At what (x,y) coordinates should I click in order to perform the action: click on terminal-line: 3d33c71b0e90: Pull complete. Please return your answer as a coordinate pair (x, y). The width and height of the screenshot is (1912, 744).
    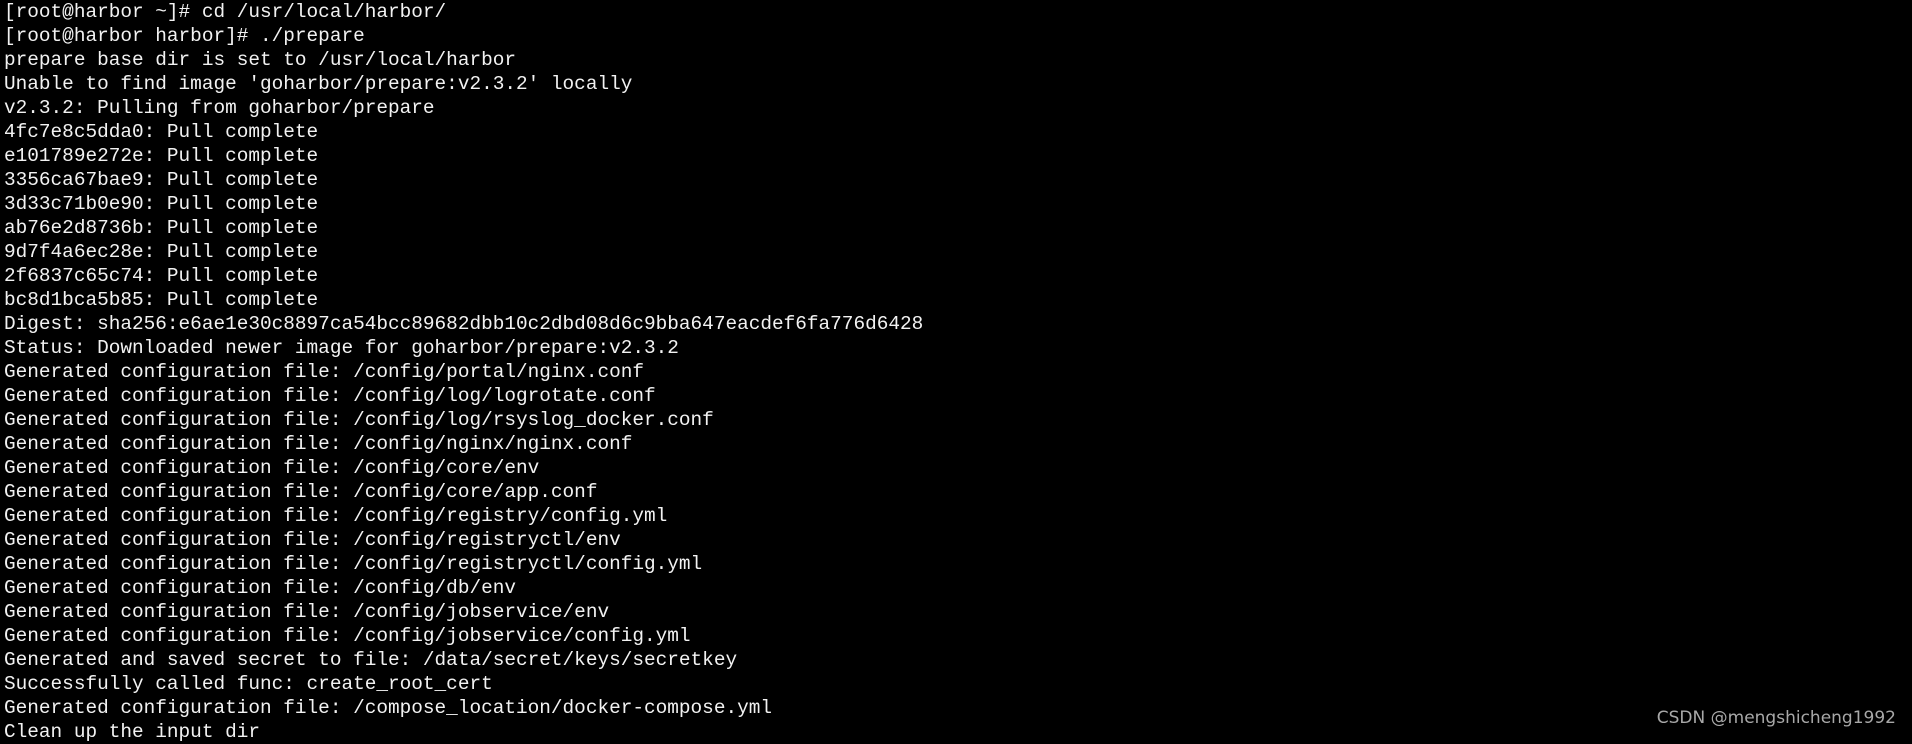
    Looking at the image, I should click on (161, 204).